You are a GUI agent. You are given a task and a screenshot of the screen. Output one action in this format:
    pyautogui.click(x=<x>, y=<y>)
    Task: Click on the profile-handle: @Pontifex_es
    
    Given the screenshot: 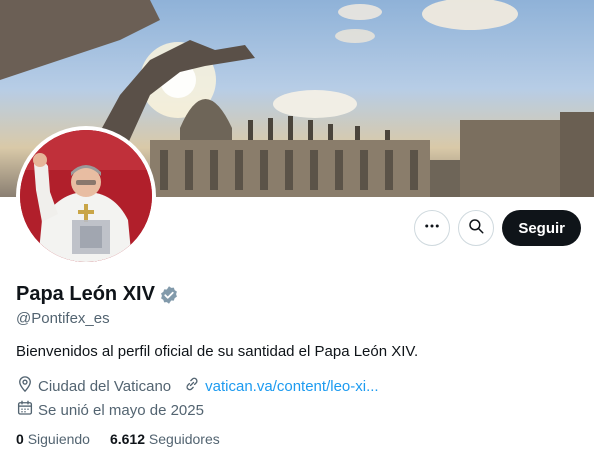 What is the action you would take?
    pyautogui.click(x=63, y=318)
    